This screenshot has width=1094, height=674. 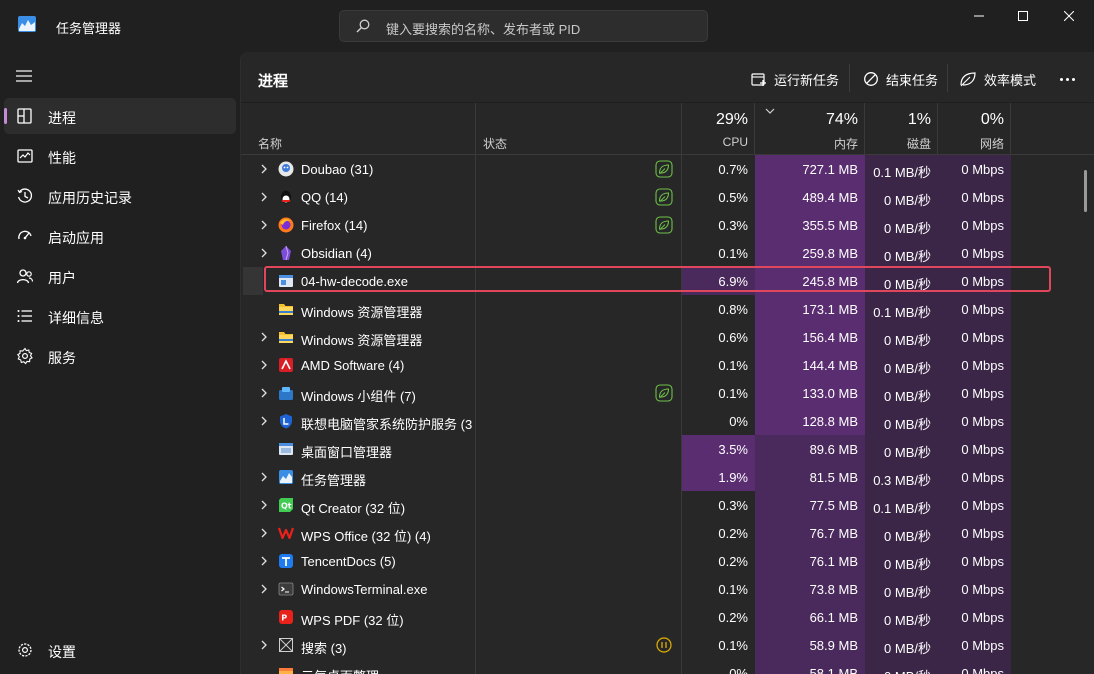 I want to click on table-row: Windows 资源管理器 0.8% 173.1 MB 0.1 MB/秒 0 Mbps, so click(x=663, y=309).